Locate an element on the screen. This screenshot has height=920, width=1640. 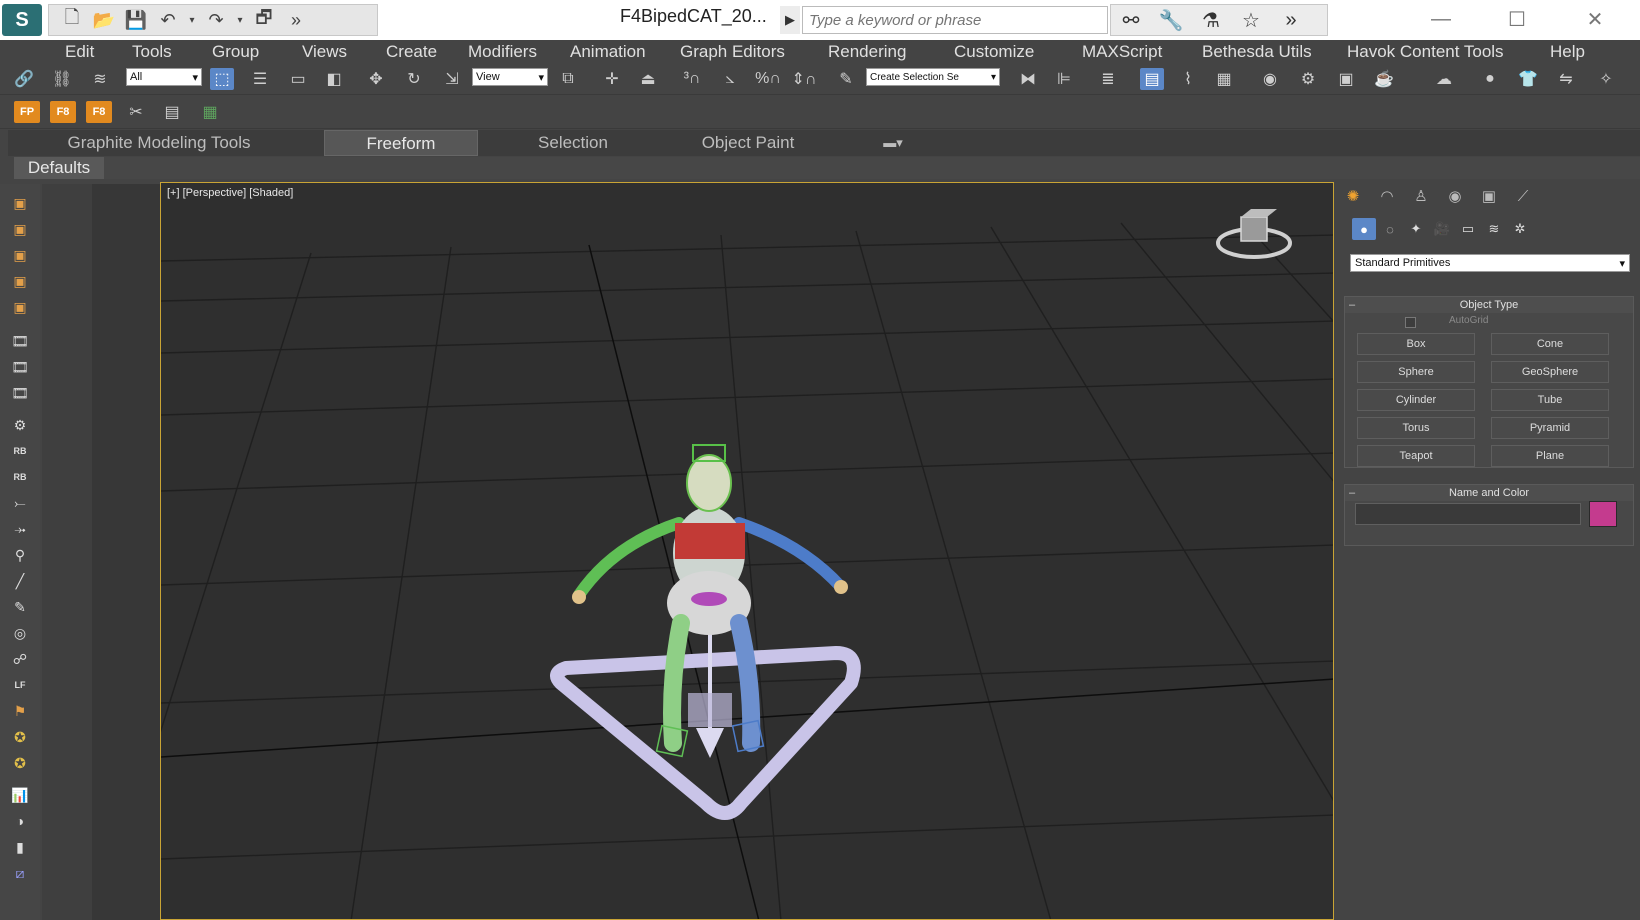
select-by-name-icon: ☰ is located at coordinates (260, 79).